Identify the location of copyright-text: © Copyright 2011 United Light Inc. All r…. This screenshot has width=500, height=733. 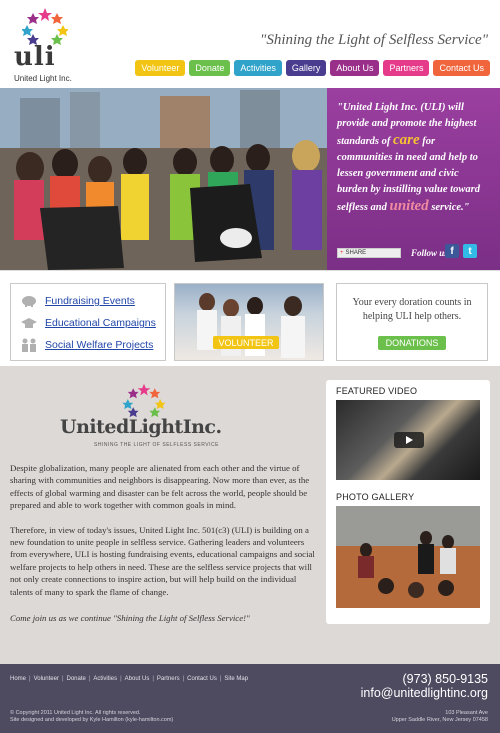
(75, 713).